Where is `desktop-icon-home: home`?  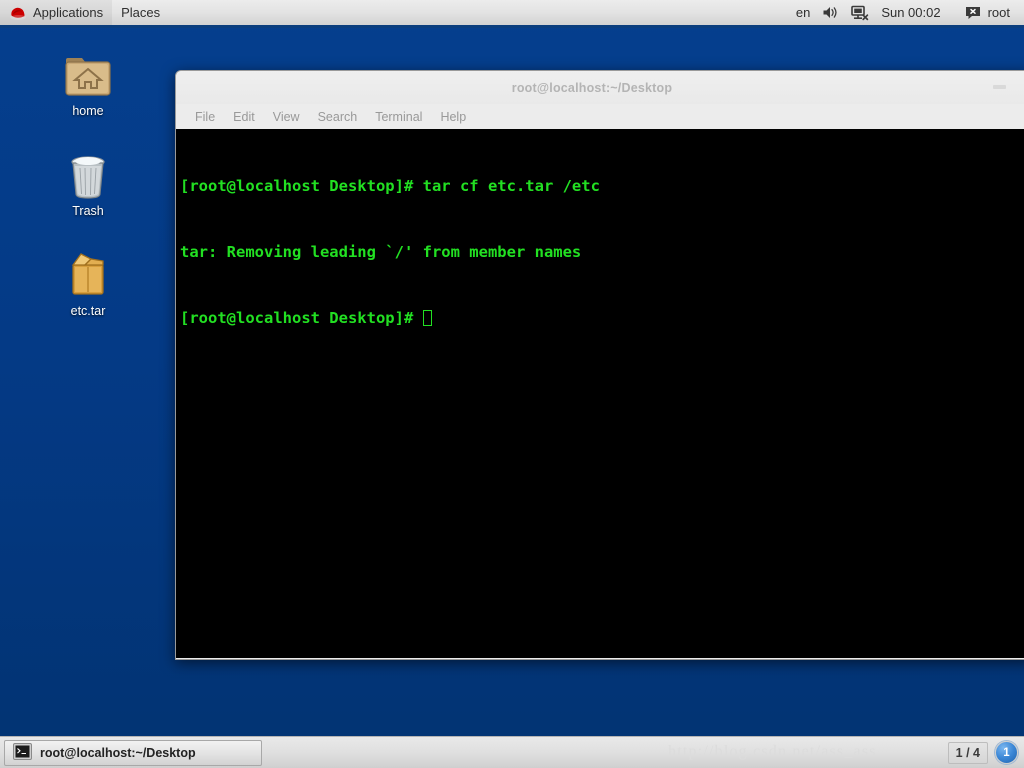
desktop-icon-home: home is located at coordinates (88, 83).